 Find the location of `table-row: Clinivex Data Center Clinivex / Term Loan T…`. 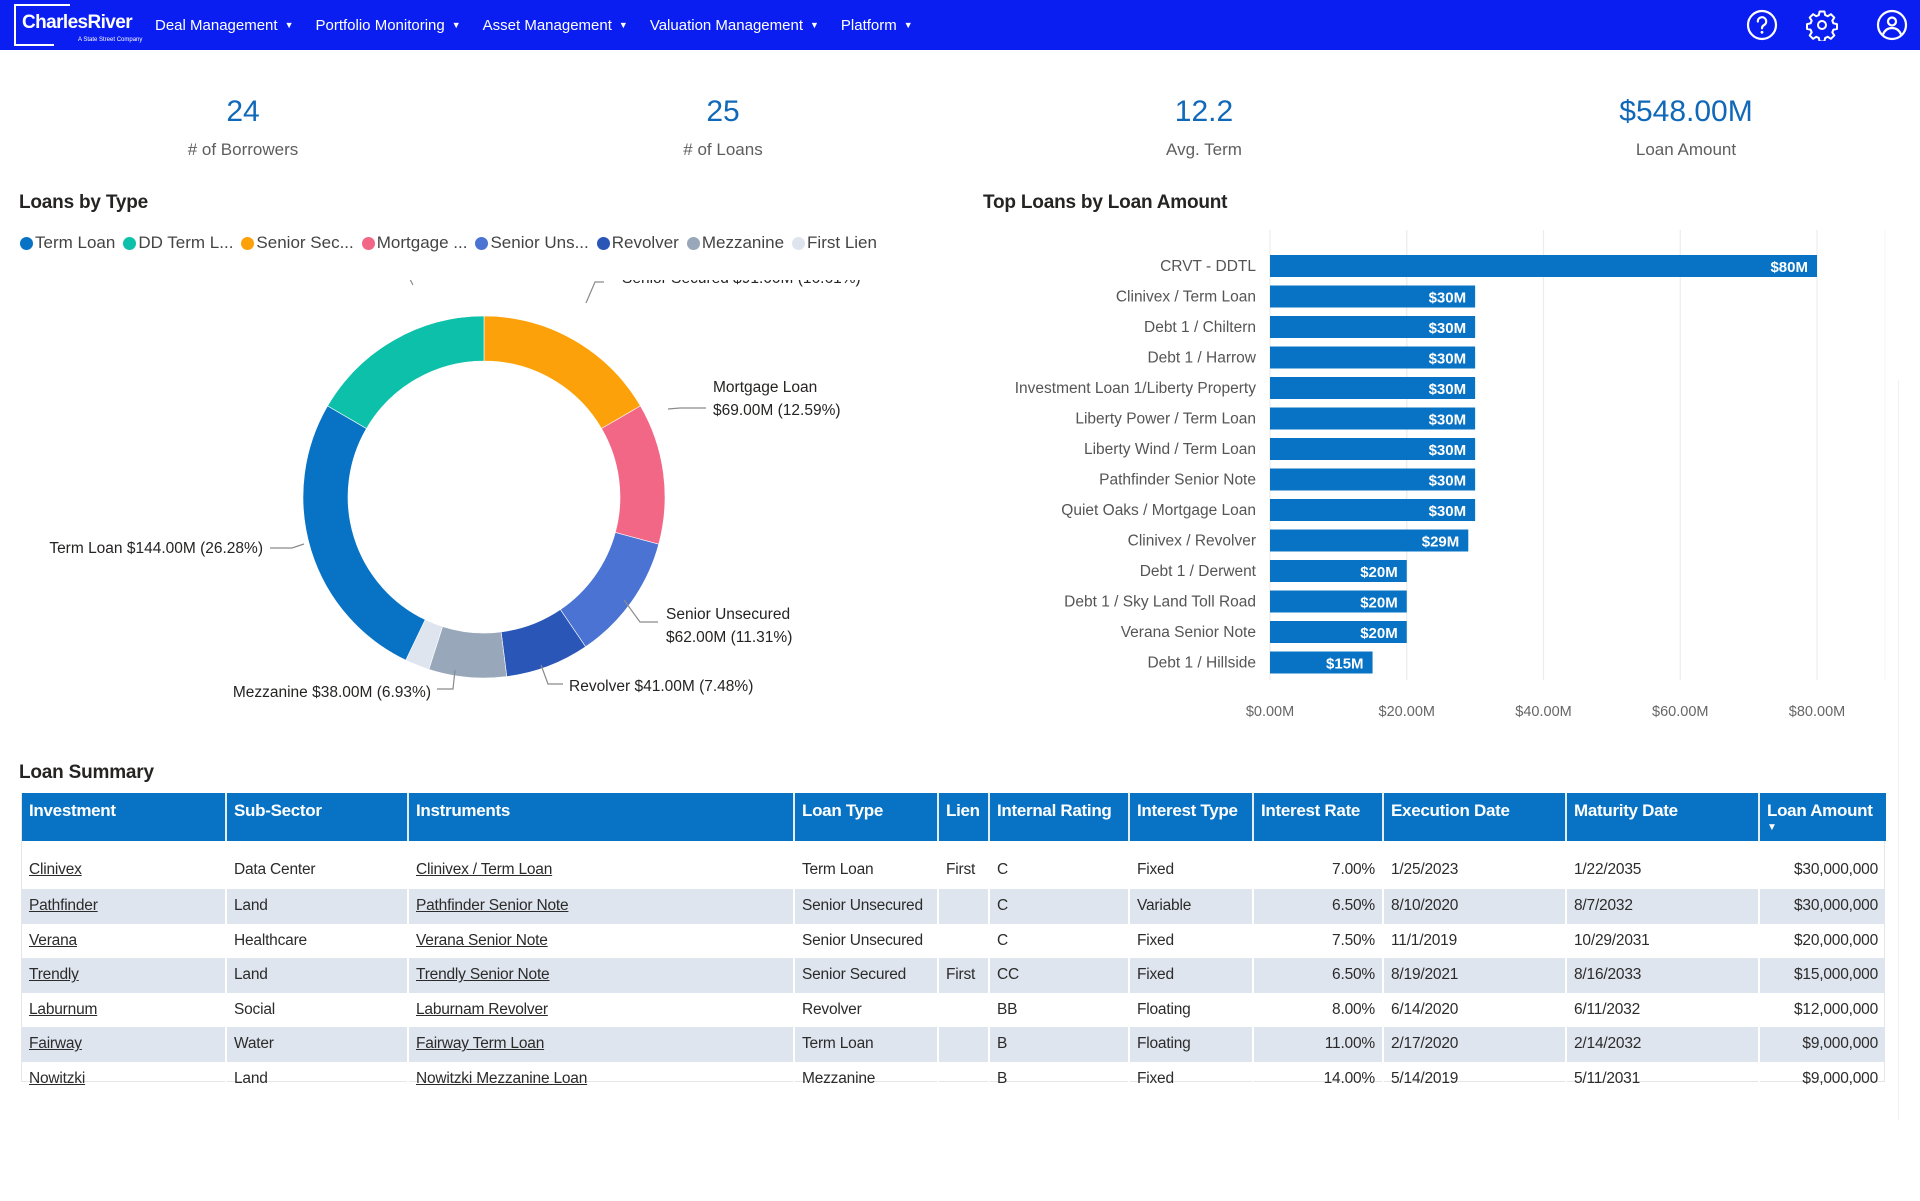

table-row: Clinivex Data Center Clinivex / Term Loan T… is located at coordinates (954, 865).